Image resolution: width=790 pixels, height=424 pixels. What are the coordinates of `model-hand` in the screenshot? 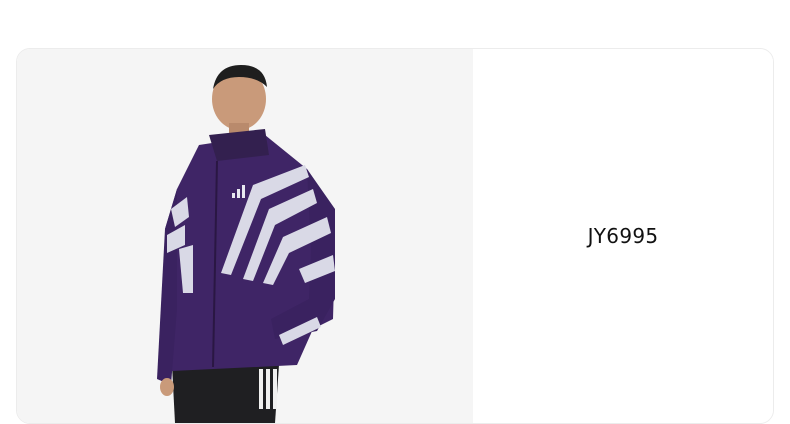 It's located at (167, 387).